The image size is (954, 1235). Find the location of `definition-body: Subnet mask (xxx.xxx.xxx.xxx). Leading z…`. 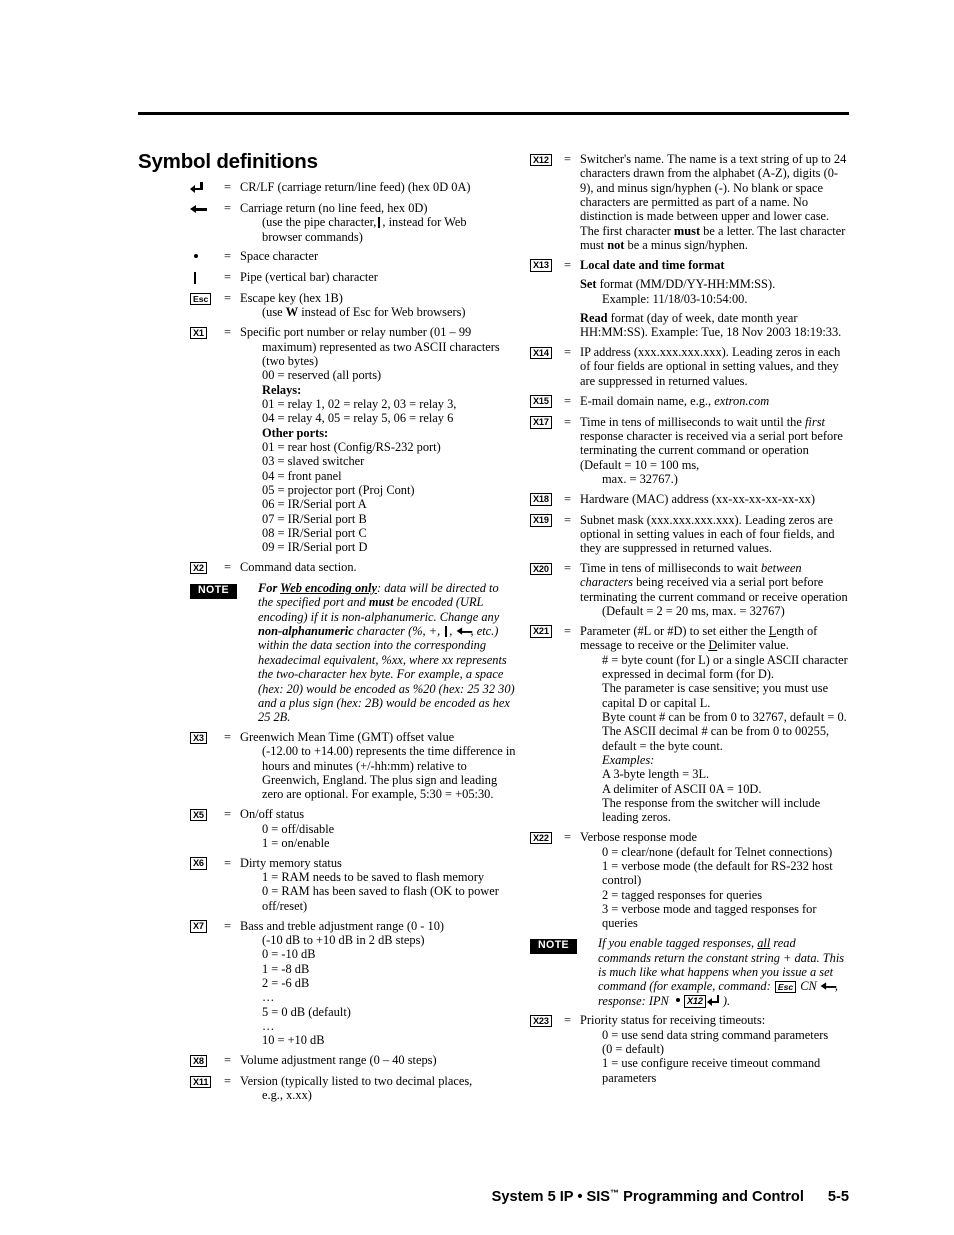

definition-body: Subnet mask (xxx.xxx.xxx.xxx). Leading z… is located at coordinates (715, 534).